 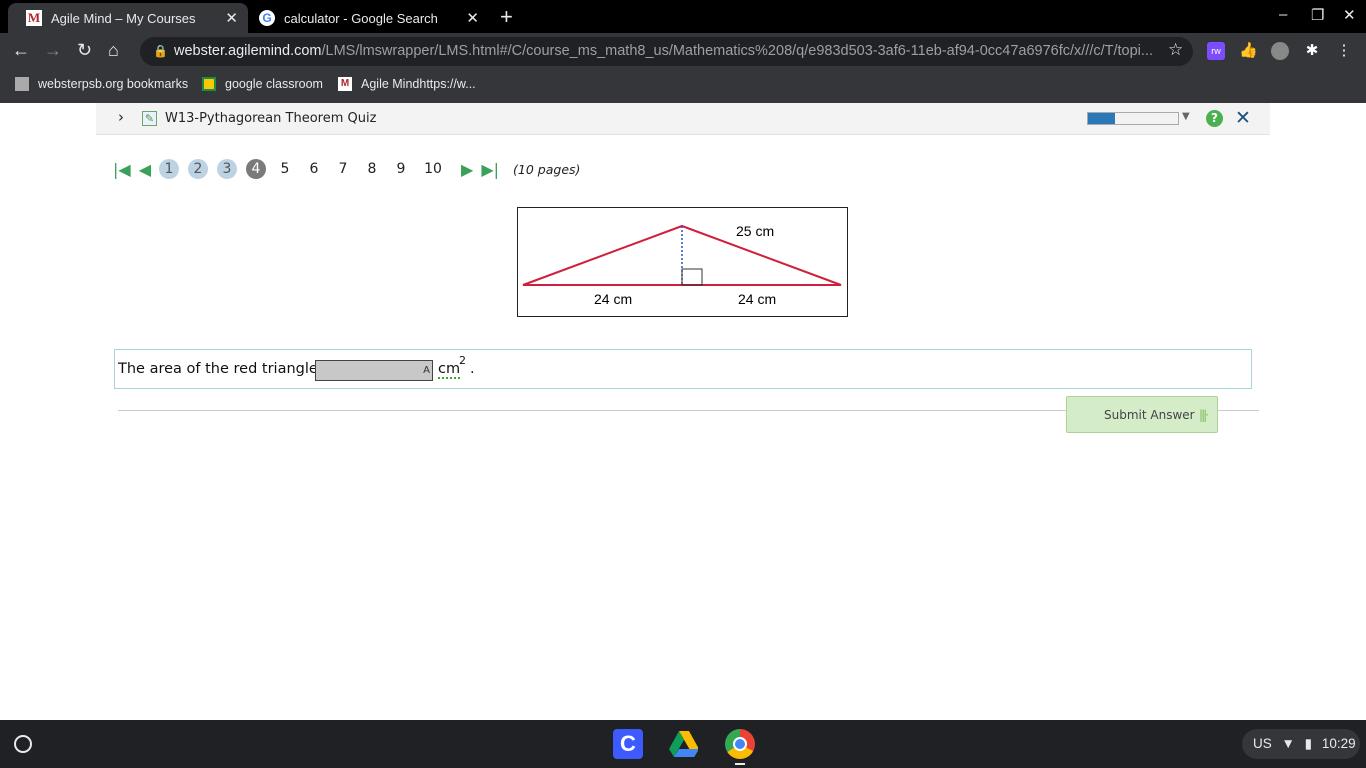 I want to click on canvas-app-icon: C, so click(x=628, y=744).